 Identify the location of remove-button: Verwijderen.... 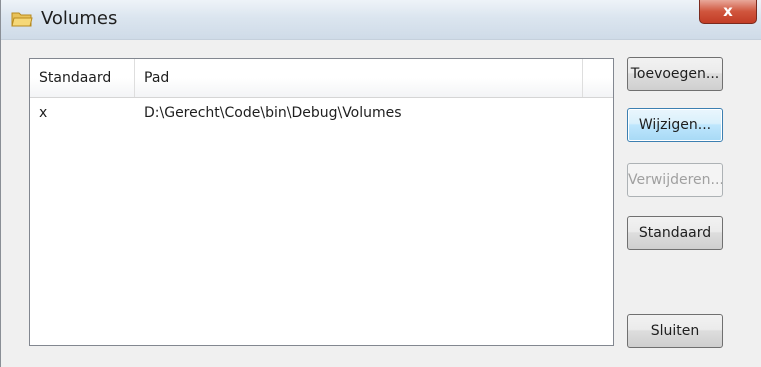
(675, 180).